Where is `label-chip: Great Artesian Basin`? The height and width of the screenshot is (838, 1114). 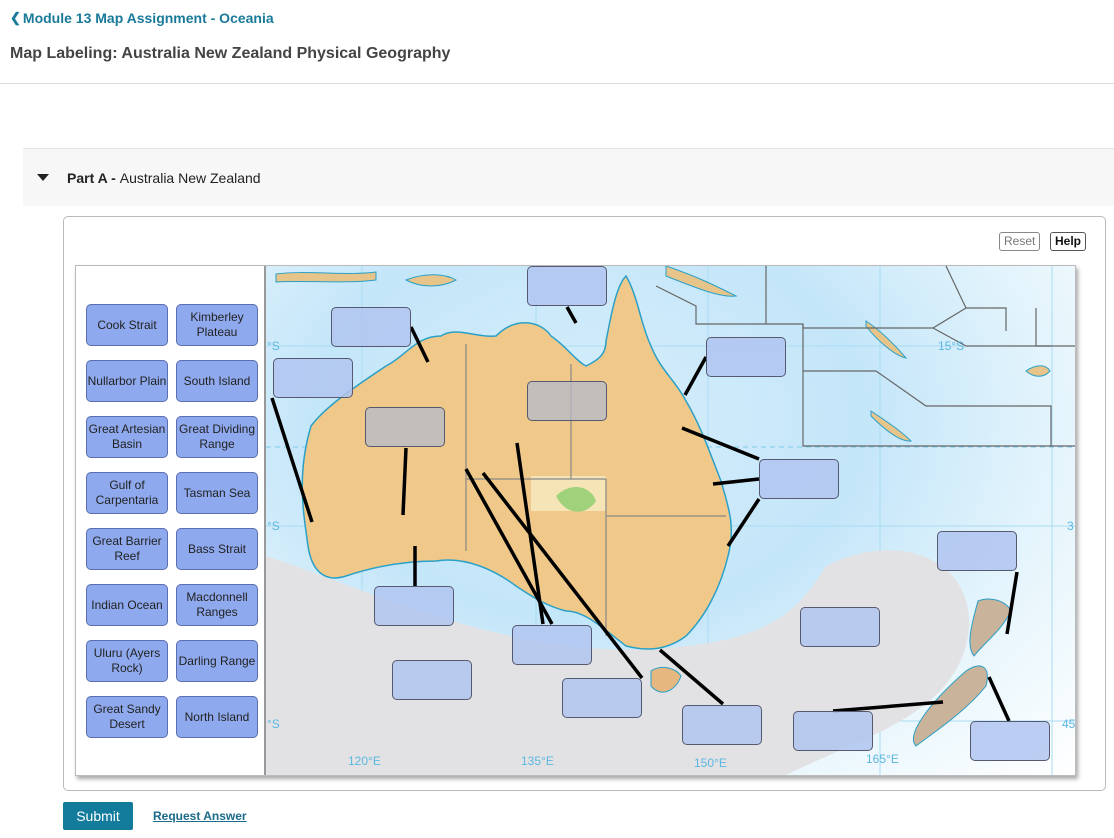
label-chip: Great Artesian Basin is located at coordinates (127, 437).